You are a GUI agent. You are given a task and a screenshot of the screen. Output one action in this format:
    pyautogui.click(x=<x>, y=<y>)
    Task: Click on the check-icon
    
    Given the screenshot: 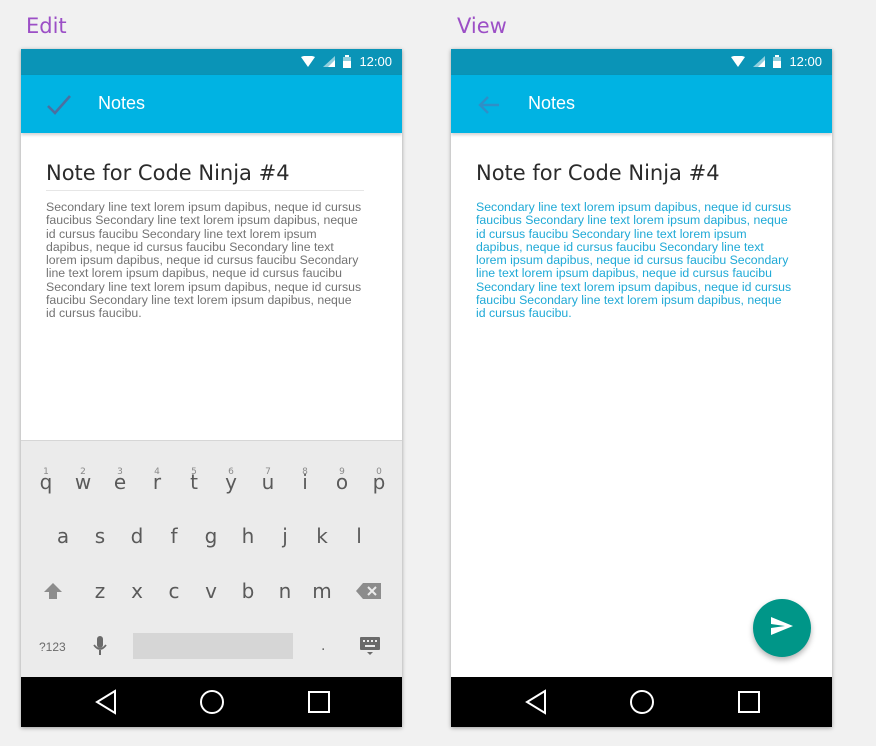 What is the action you would take?
    pyautogui.click(x=59, y=105)
    